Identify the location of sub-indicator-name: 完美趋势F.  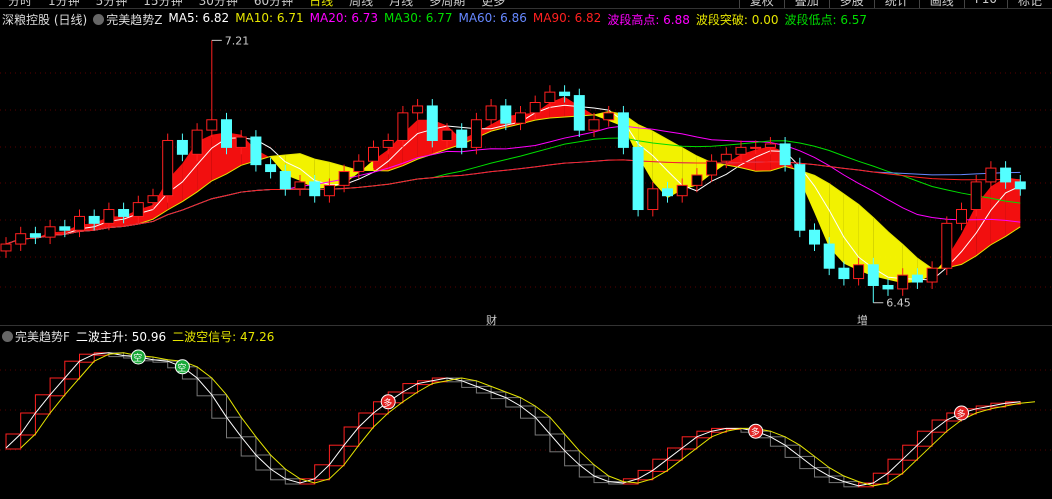
(42, 337).